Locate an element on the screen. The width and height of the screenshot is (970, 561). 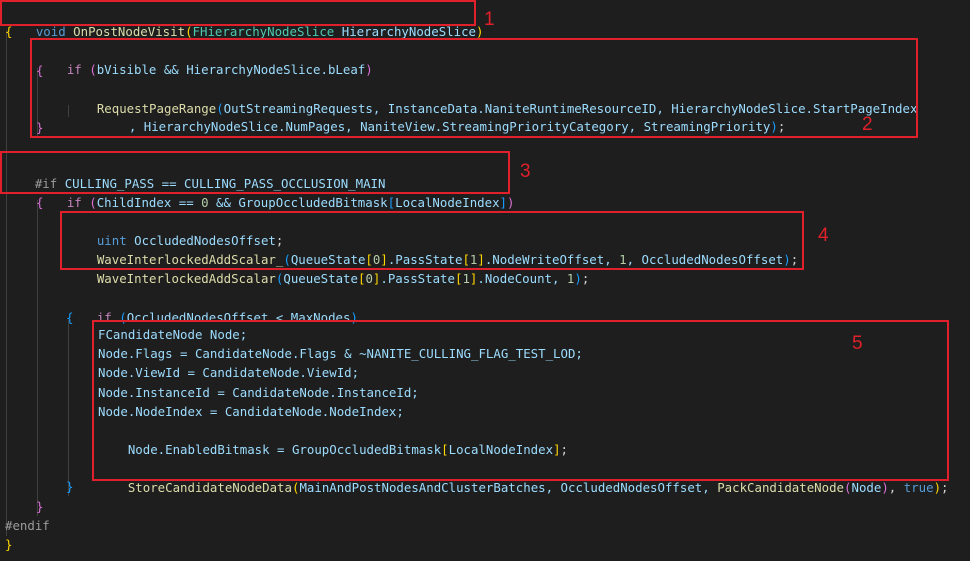
keyword-void: void is located at coordinates (50, 31).